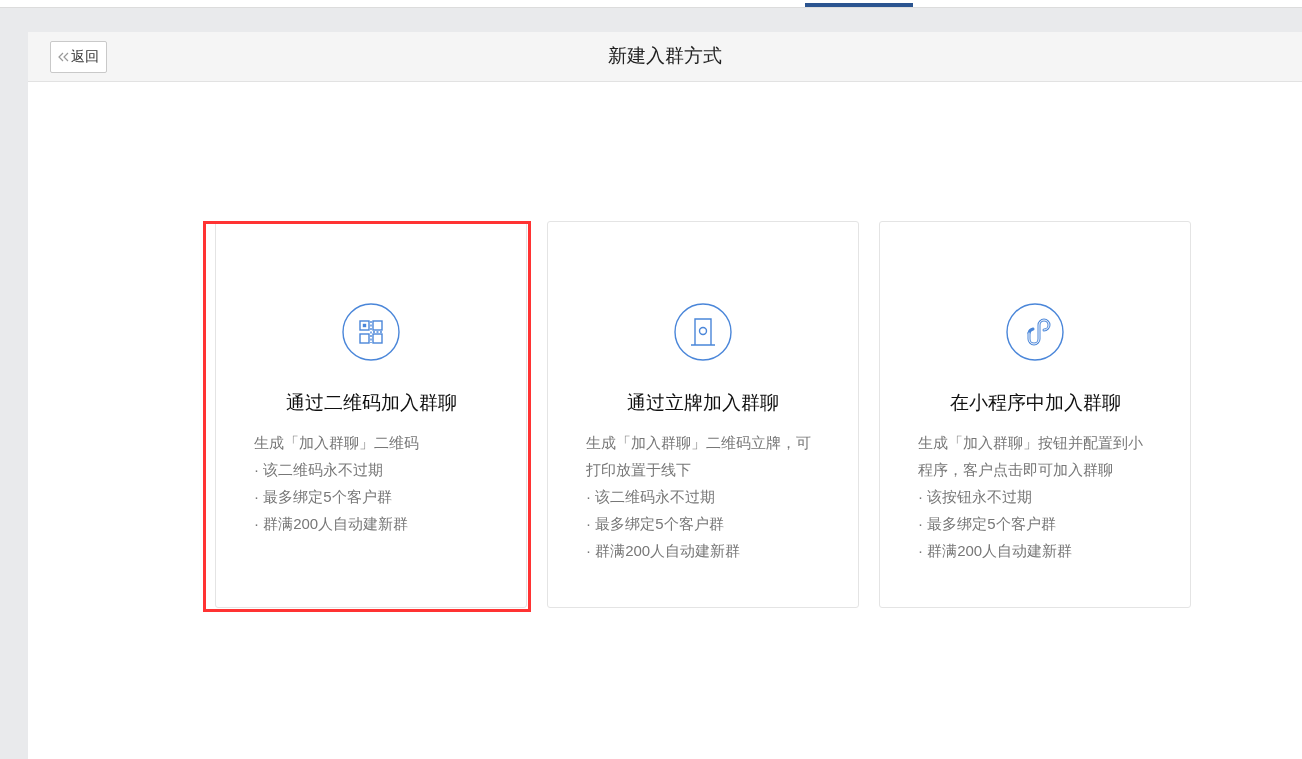 The width and height of the screenshot is (1302, 759). What do you see at coordinates (976, 496) in the screenshot?
I see `feature-item: · 该按钮永不过期` at bounding box center [976, 496].